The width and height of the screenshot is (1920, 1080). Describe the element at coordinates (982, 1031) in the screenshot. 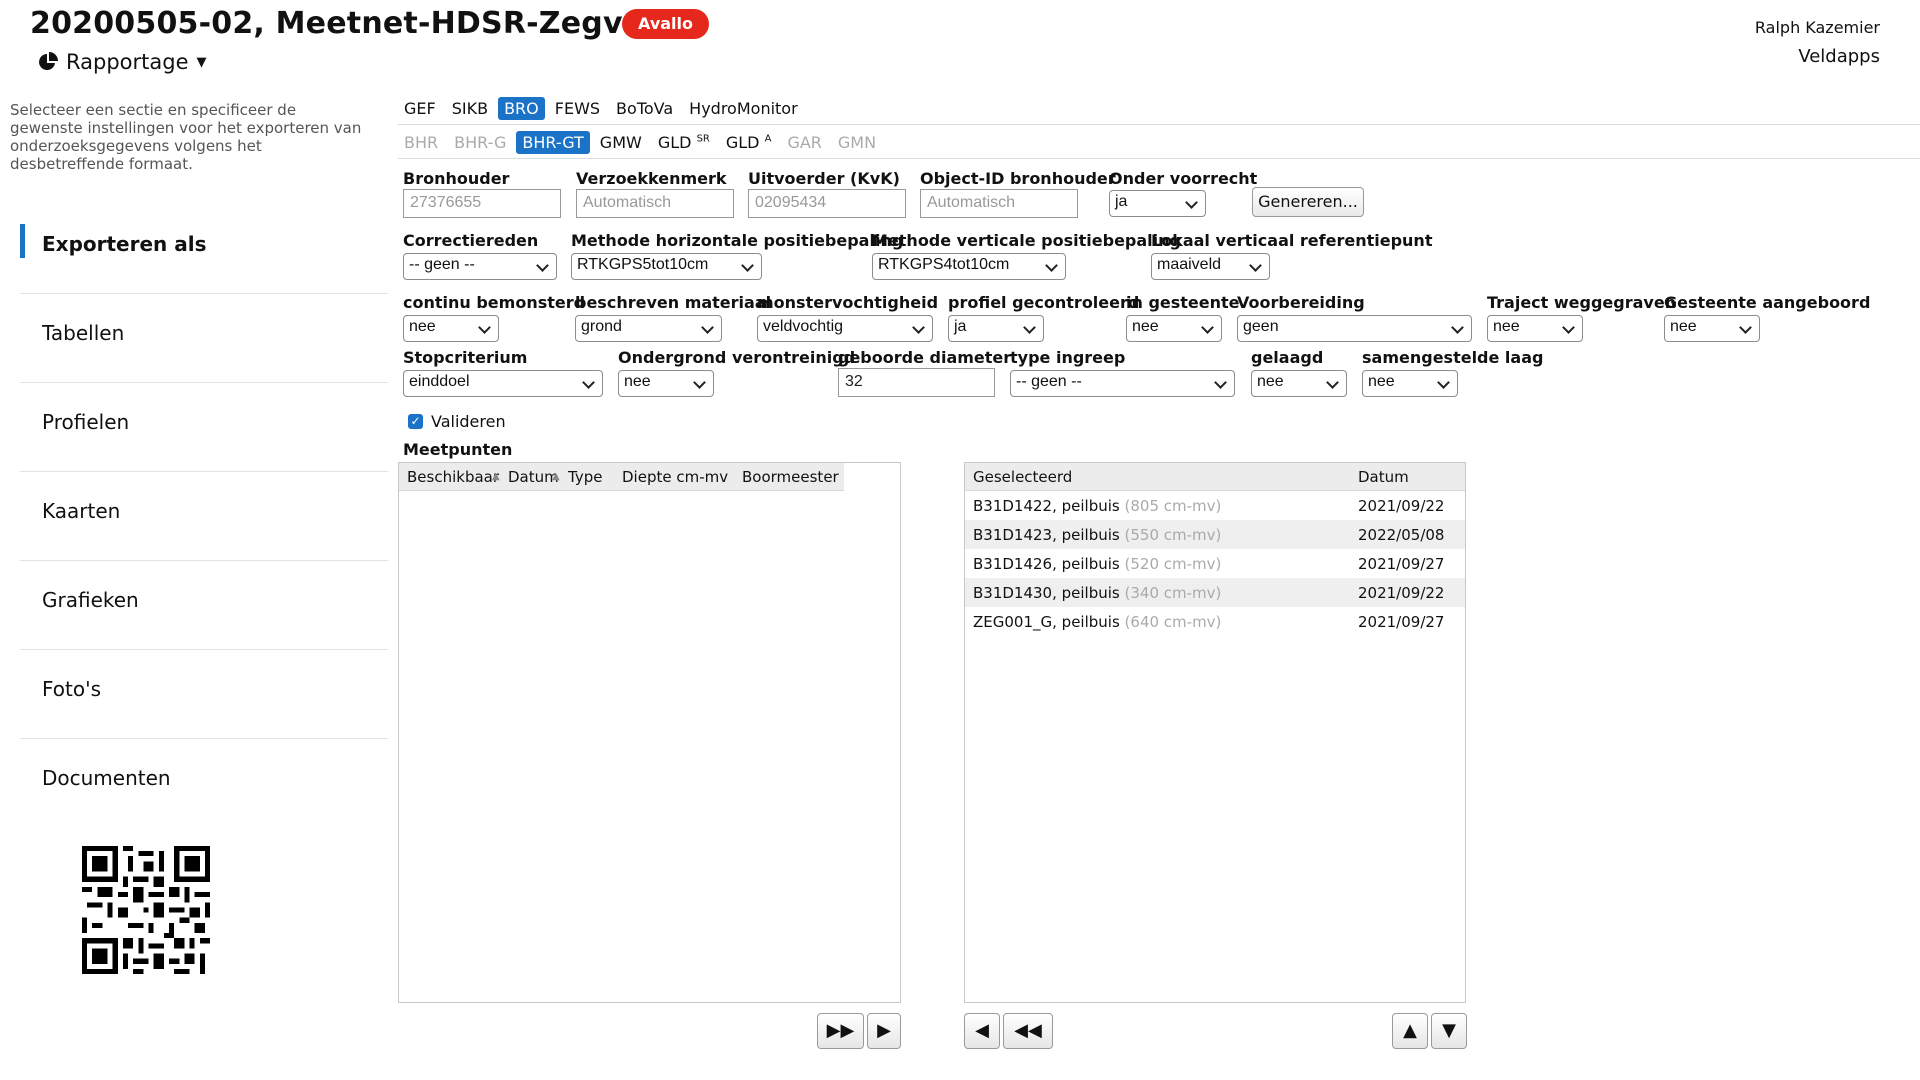

I see `remove-button: ◀` at that location.